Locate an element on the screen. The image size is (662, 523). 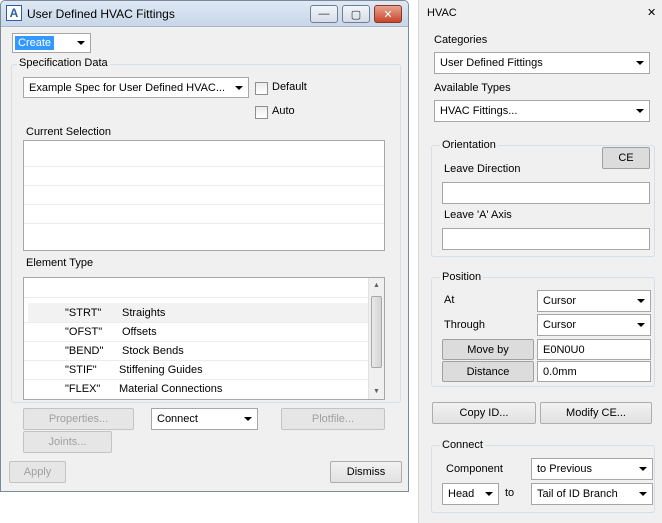
through-combo: Cursor is located at coordinates (594, 325).